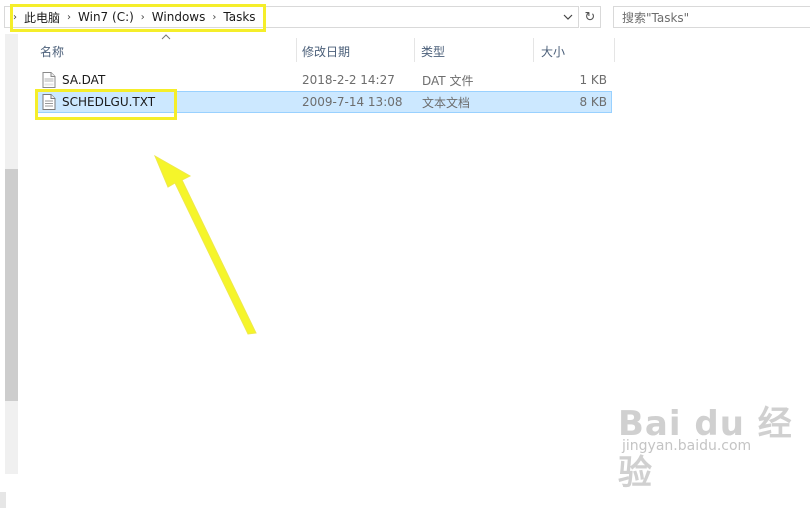 Image resolution: width=810 pixels, height=508 pixels. Describe the element at coordinates (168, 51) in the screenshot. I see `column-header-name: 名称` at that location.